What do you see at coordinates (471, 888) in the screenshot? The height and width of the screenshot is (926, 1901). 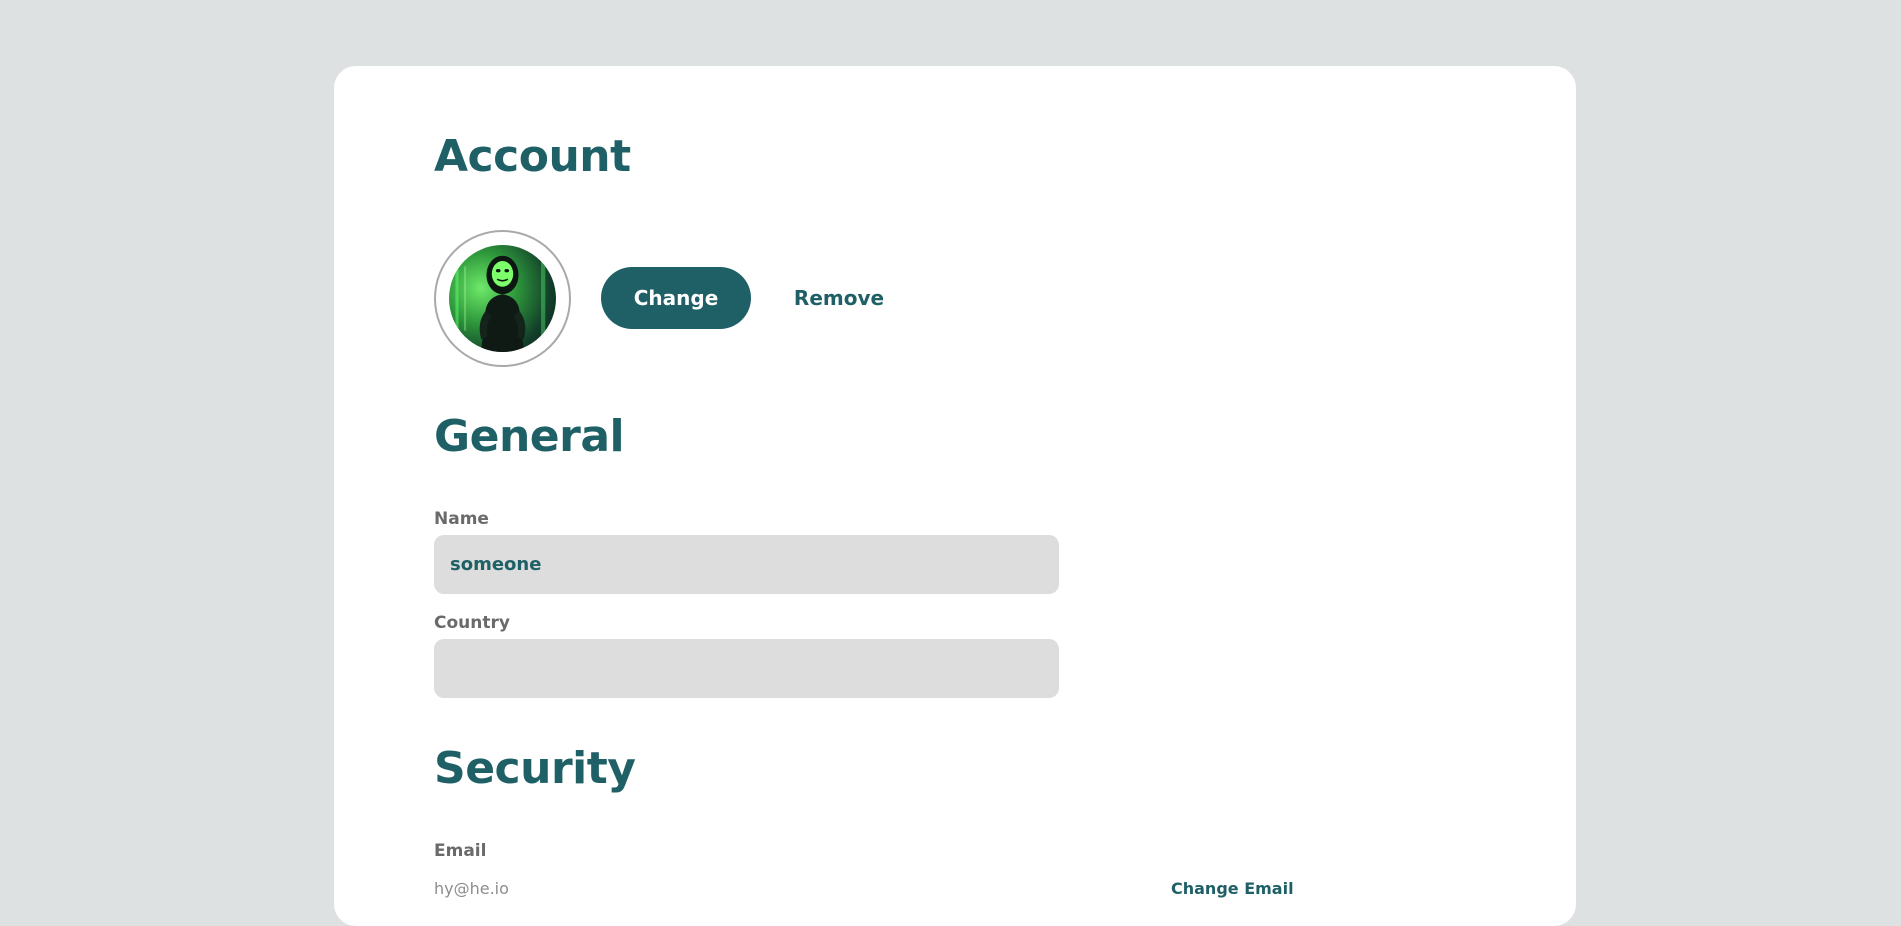 I see `email-value: hy@he.io` at bounding box center [471, 888].